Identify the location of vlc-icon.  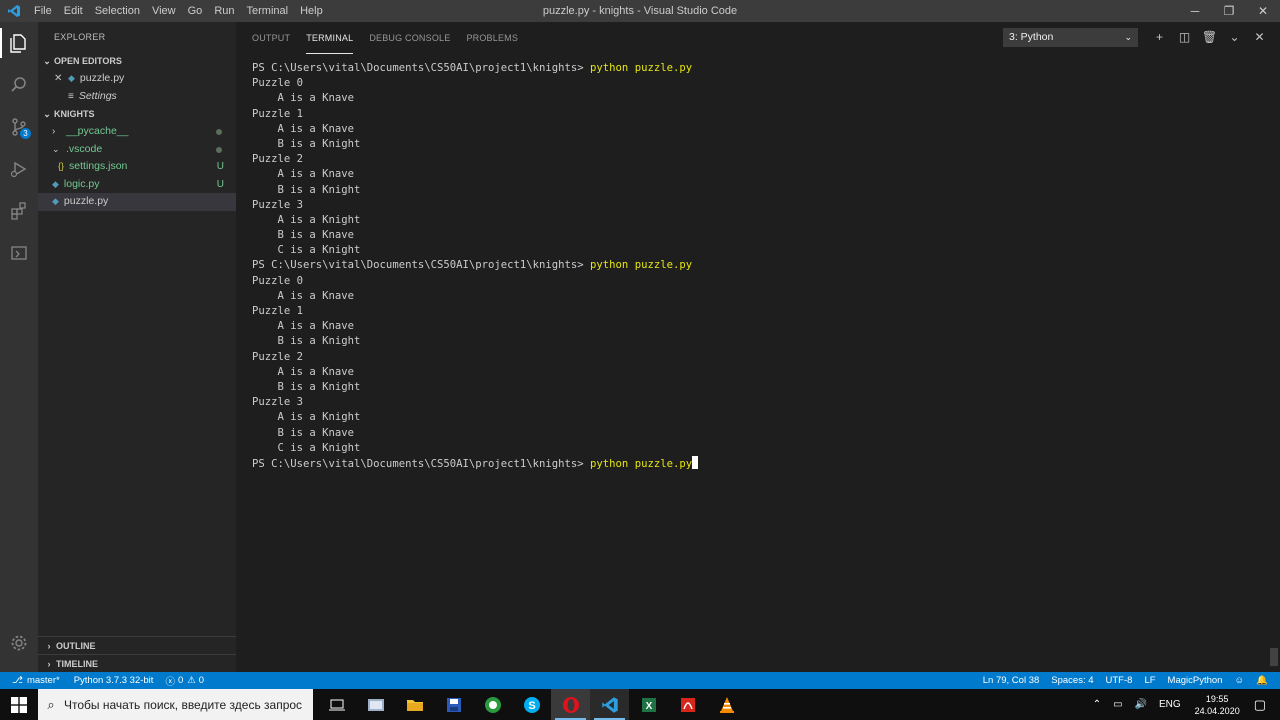
(726, 704).